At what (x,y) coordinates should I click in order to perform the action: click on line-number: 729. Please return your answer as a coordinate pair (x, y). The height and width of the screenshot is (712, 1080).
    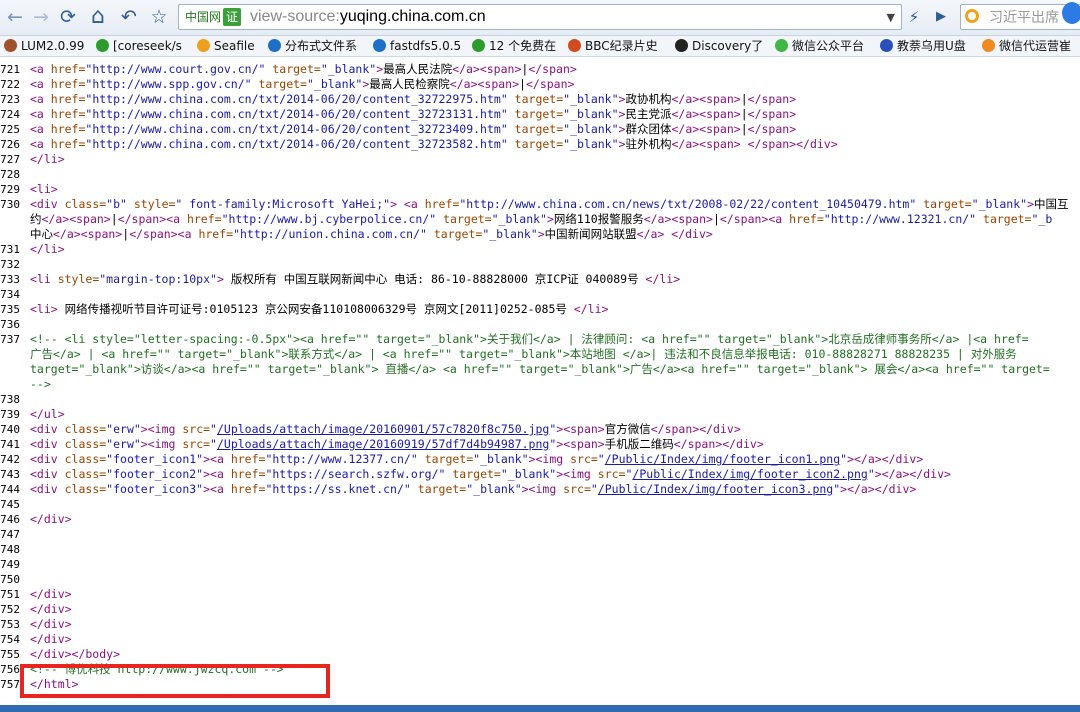
    Looking at the image, I should click on (10, 189).